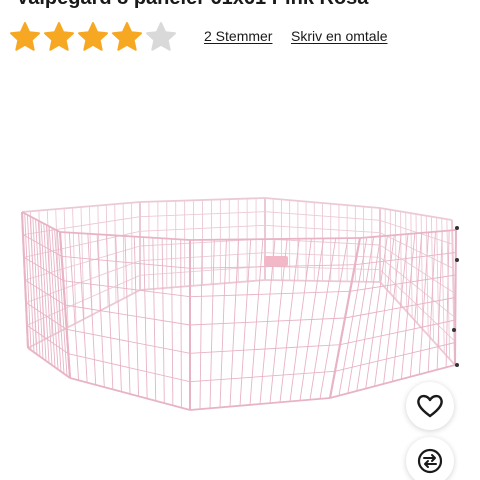  I want to click on rating-stars, so click(93, 37).